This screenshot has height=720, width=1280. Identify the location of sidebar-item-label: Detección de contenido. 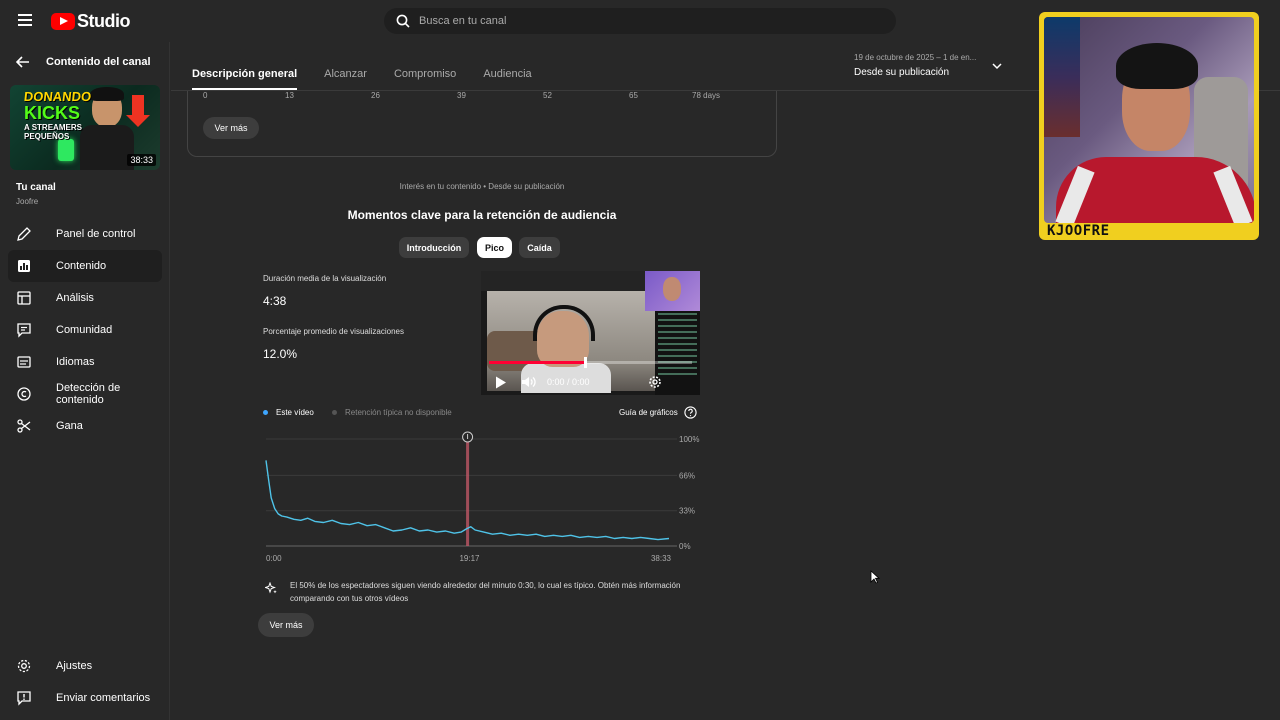
(88, 394).